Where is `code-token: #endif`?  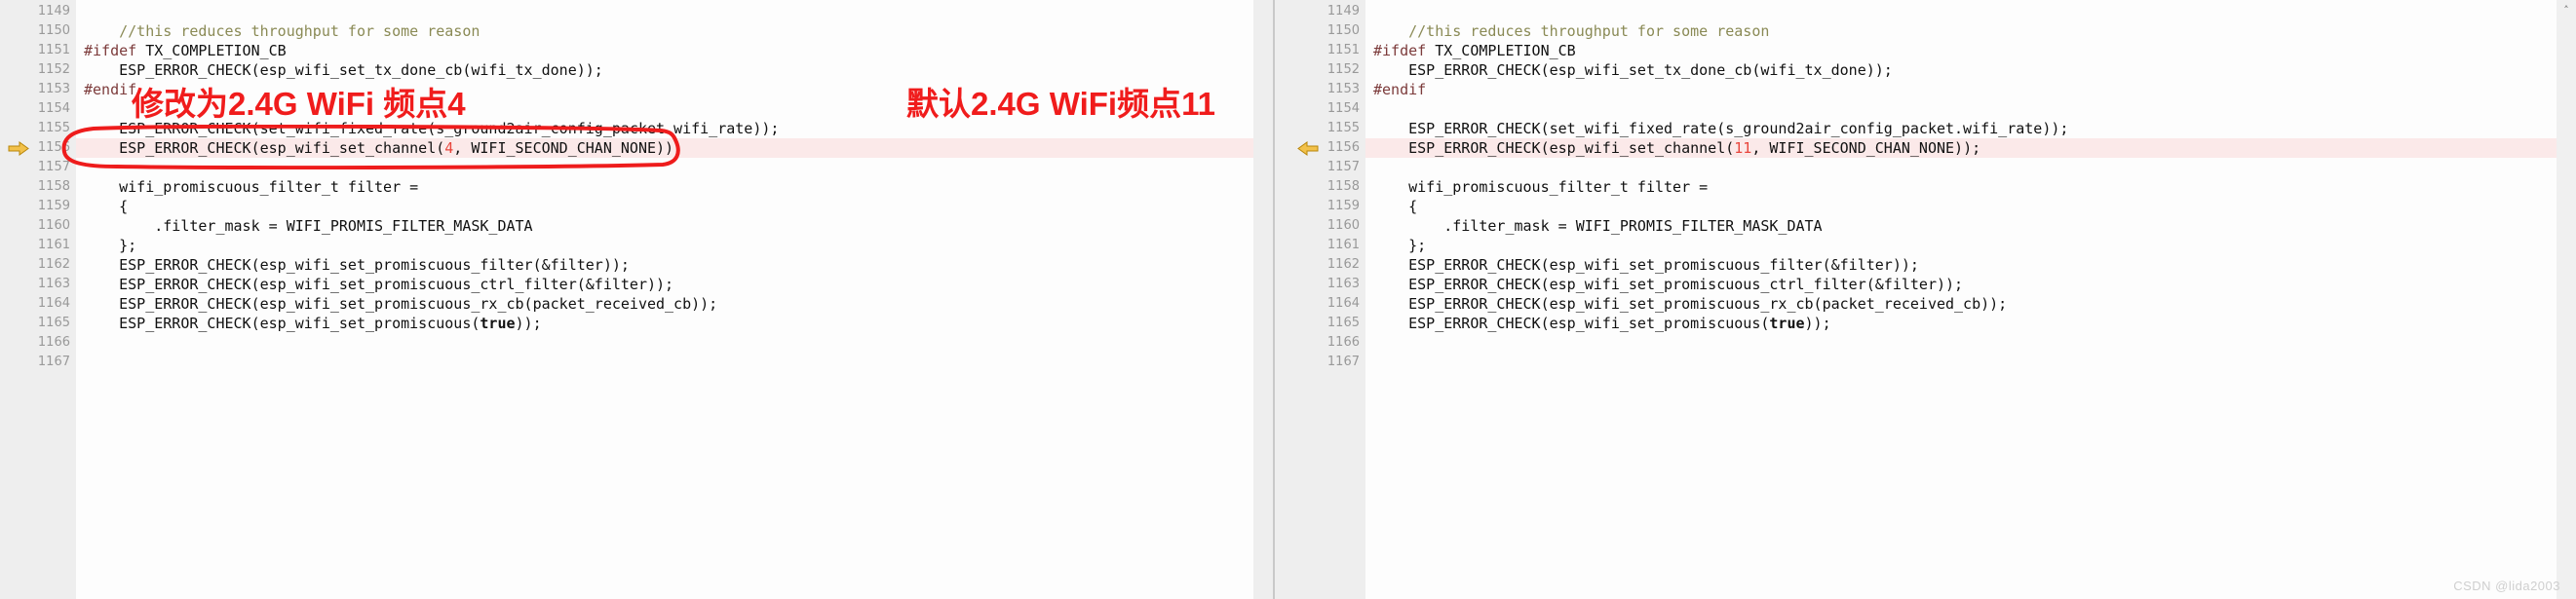 code-token: #endif is located at coordinates (1400, 89).